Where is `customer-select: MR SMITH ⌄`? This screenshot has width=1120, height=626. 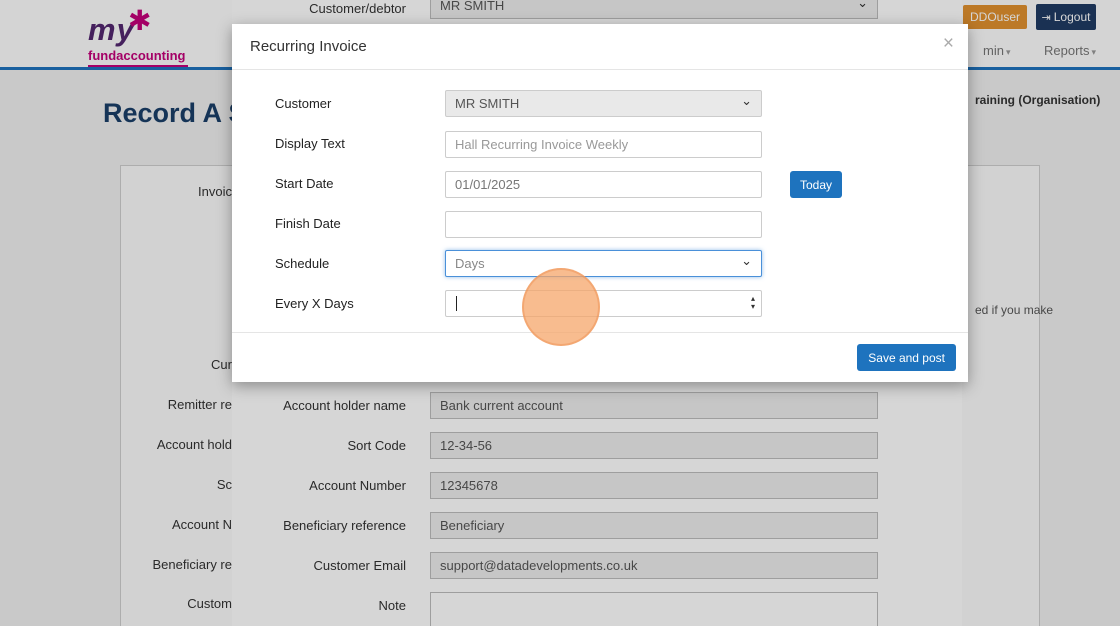 customer-select: MR SMITH ⌄ is located at coordinates (603, 103).